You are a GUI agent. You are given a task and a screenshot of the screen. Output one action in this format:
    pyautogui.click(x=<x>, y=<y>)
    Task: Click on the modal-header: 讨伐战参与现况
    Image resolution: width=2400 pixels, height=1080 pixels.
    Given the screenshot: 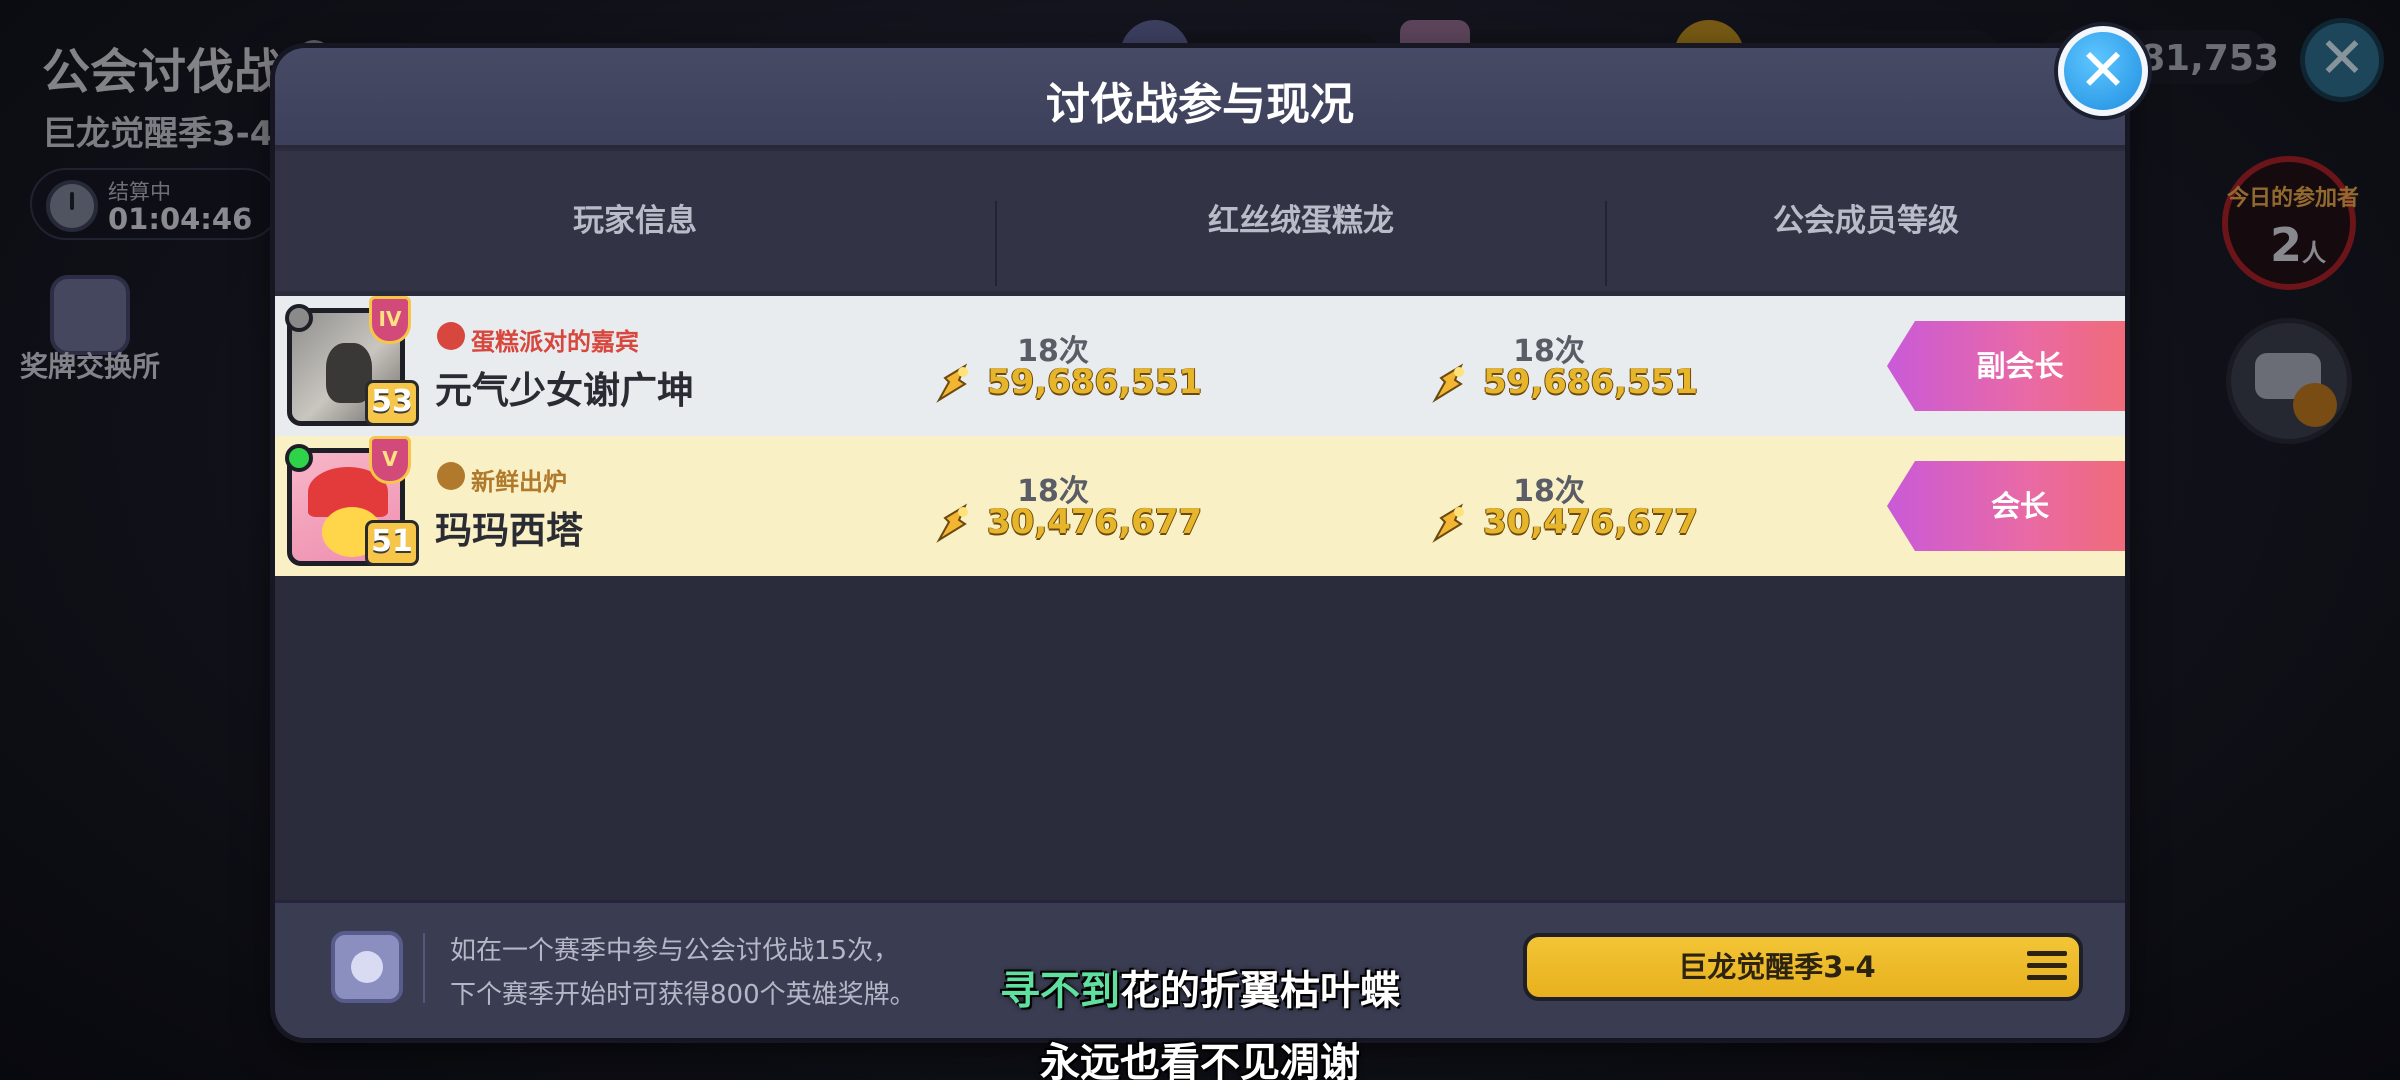 What is the action you would take?
    pyautogui.click(x=1200, y=98)
    